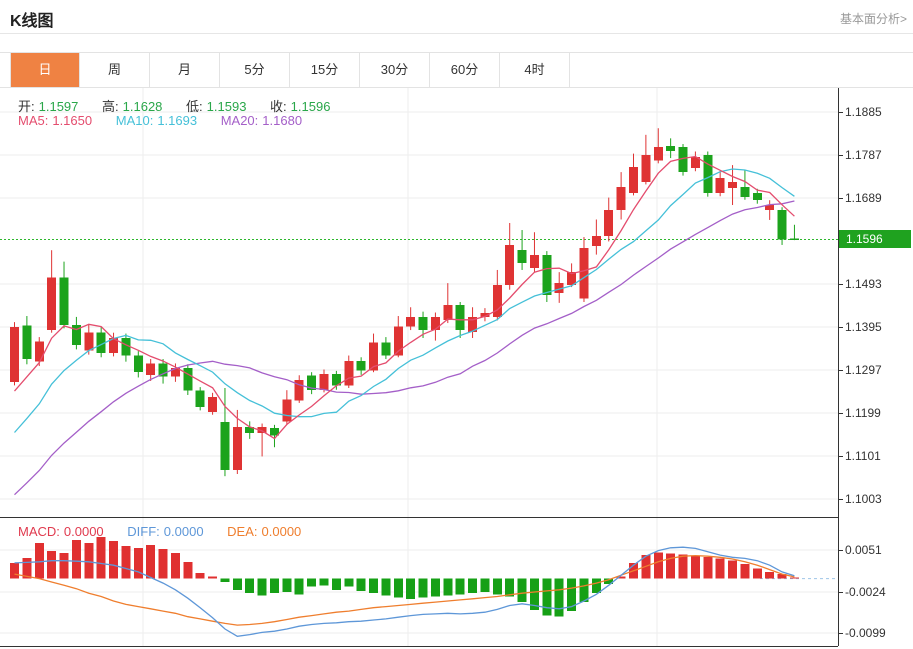 The width and height of the screenshot is (913, 649). I want to click on ma5-label: MA5:, so click(33, 120).